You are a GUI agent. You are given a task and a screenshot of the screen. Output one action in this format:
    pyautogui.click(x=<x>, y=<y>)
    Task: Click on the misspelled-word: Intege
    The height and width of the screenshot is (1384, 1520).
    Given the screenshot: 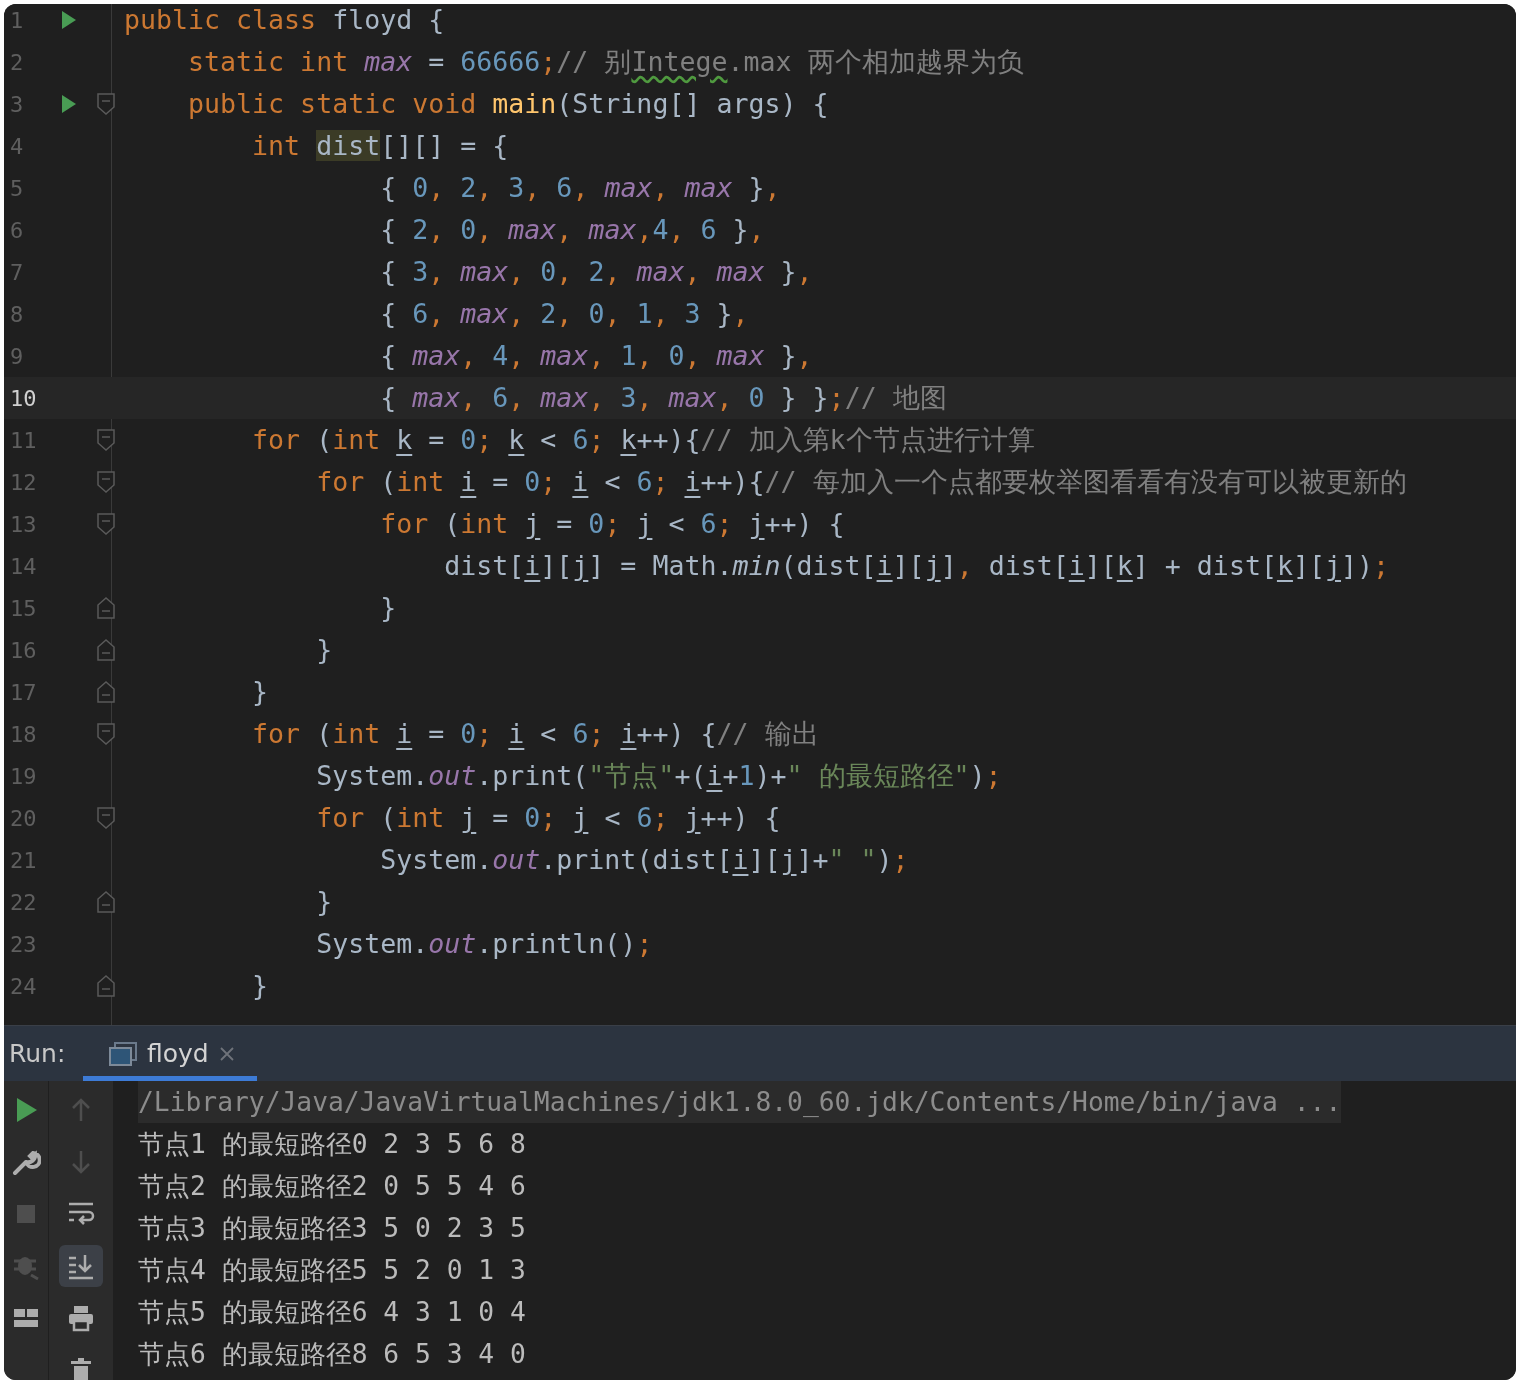 What is the action you would take?
    pyautogui.click(x=679, y=61)
    